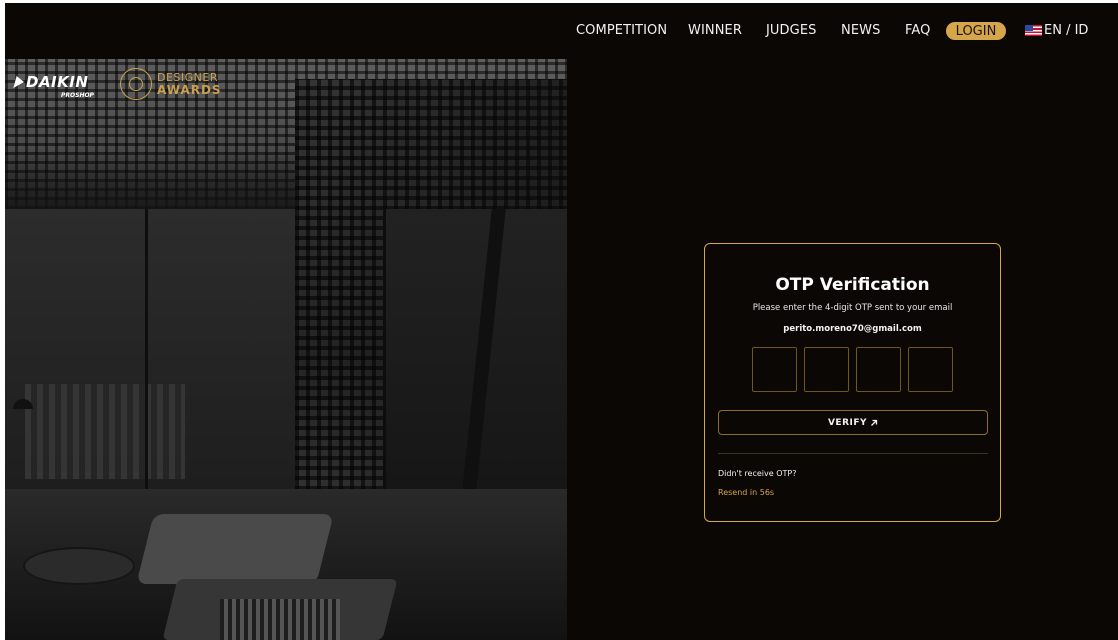 The image size is (1118, 640). Describe the element at coordinates (280, 619) in the screenshot. I see `photo-sofa-frame` at that location.